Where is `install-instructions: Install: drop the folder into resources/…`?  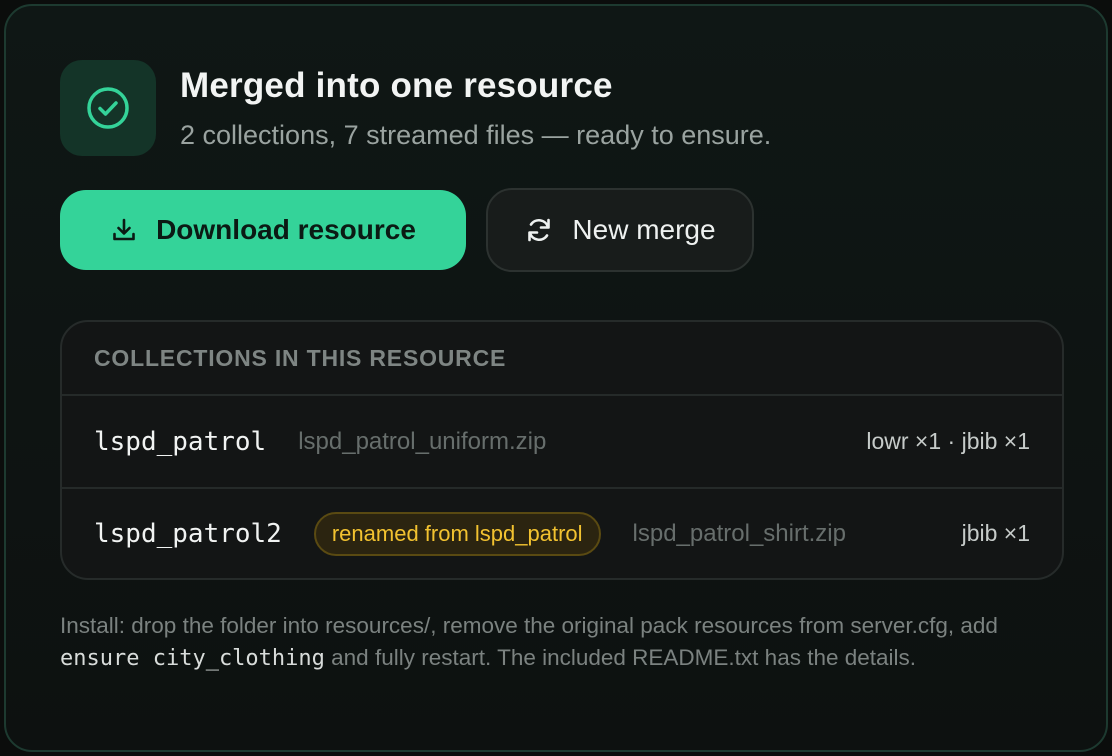 install-instructions: Install: drop the folder into resources/… is located at coordinates (560, 642).